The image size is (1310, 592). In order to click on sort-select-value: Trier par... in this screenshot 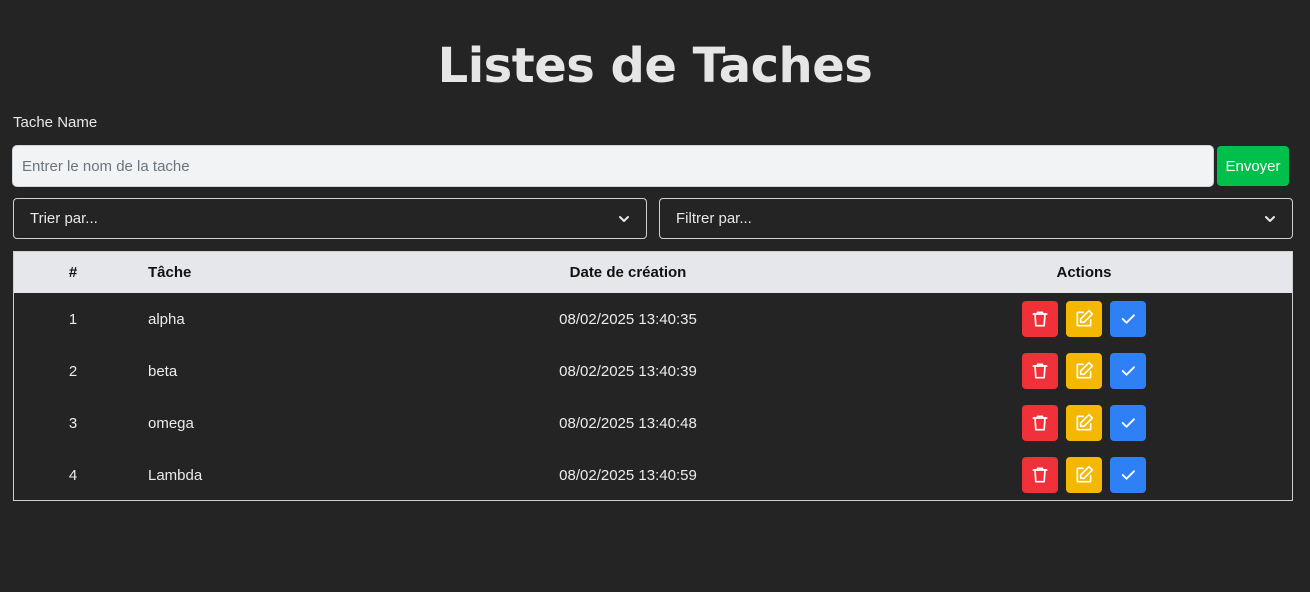, I will do `click(64, 218)`.